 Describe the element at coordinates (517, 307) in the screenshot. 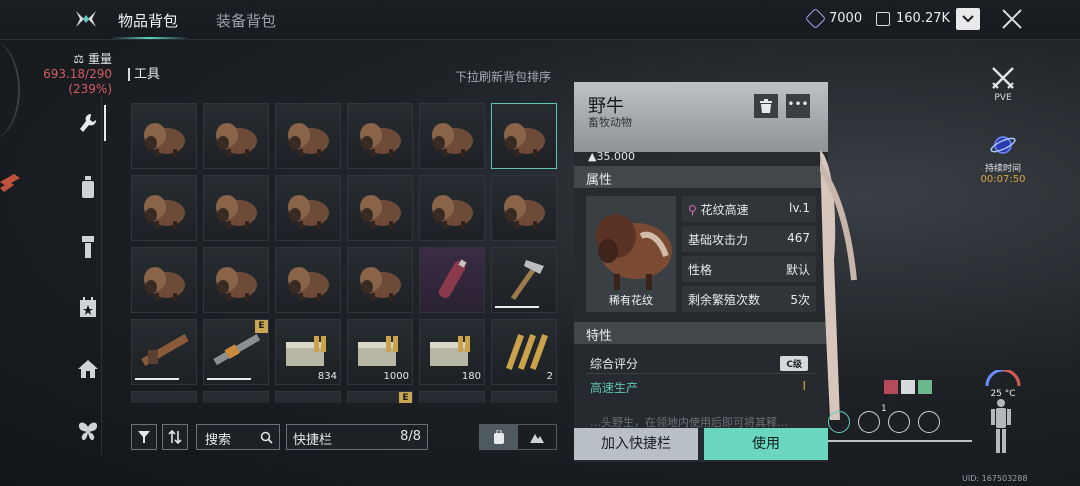

I see `durability-bar` at that location.